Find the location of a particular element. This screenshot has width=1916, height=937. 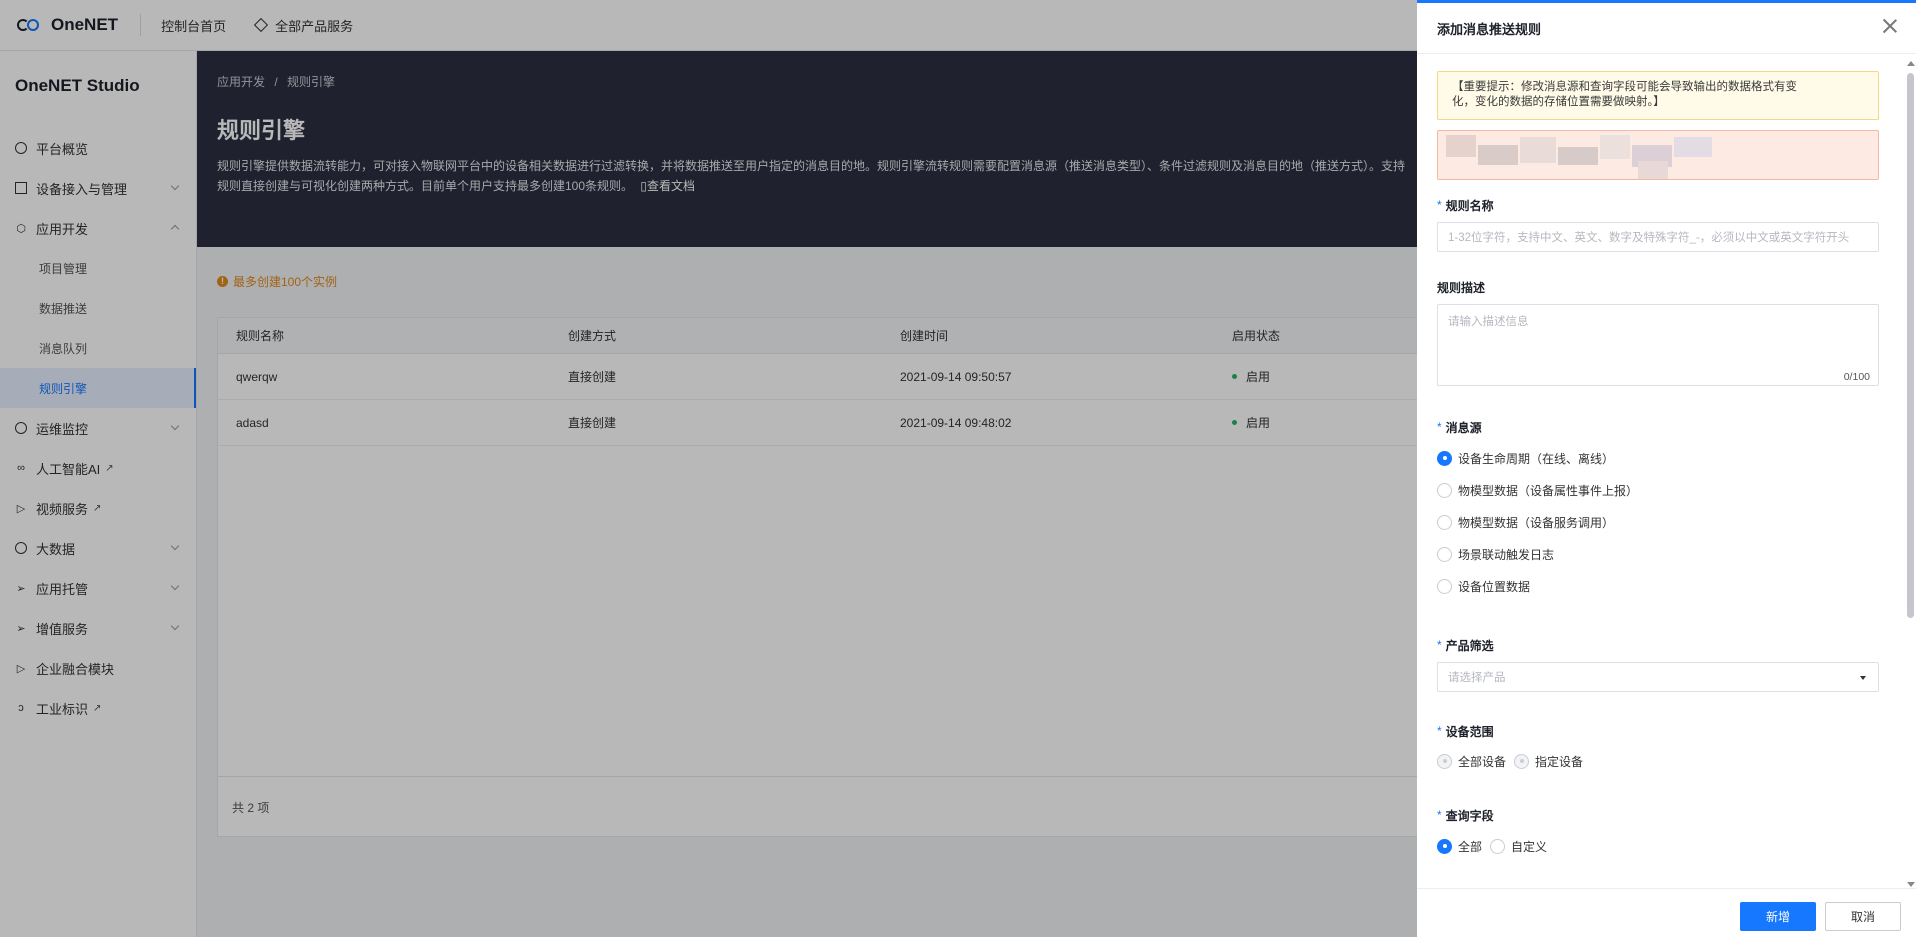

source-option-label: 物模型数据（设备属性事件上报） is located at coordinates (1548, 490).